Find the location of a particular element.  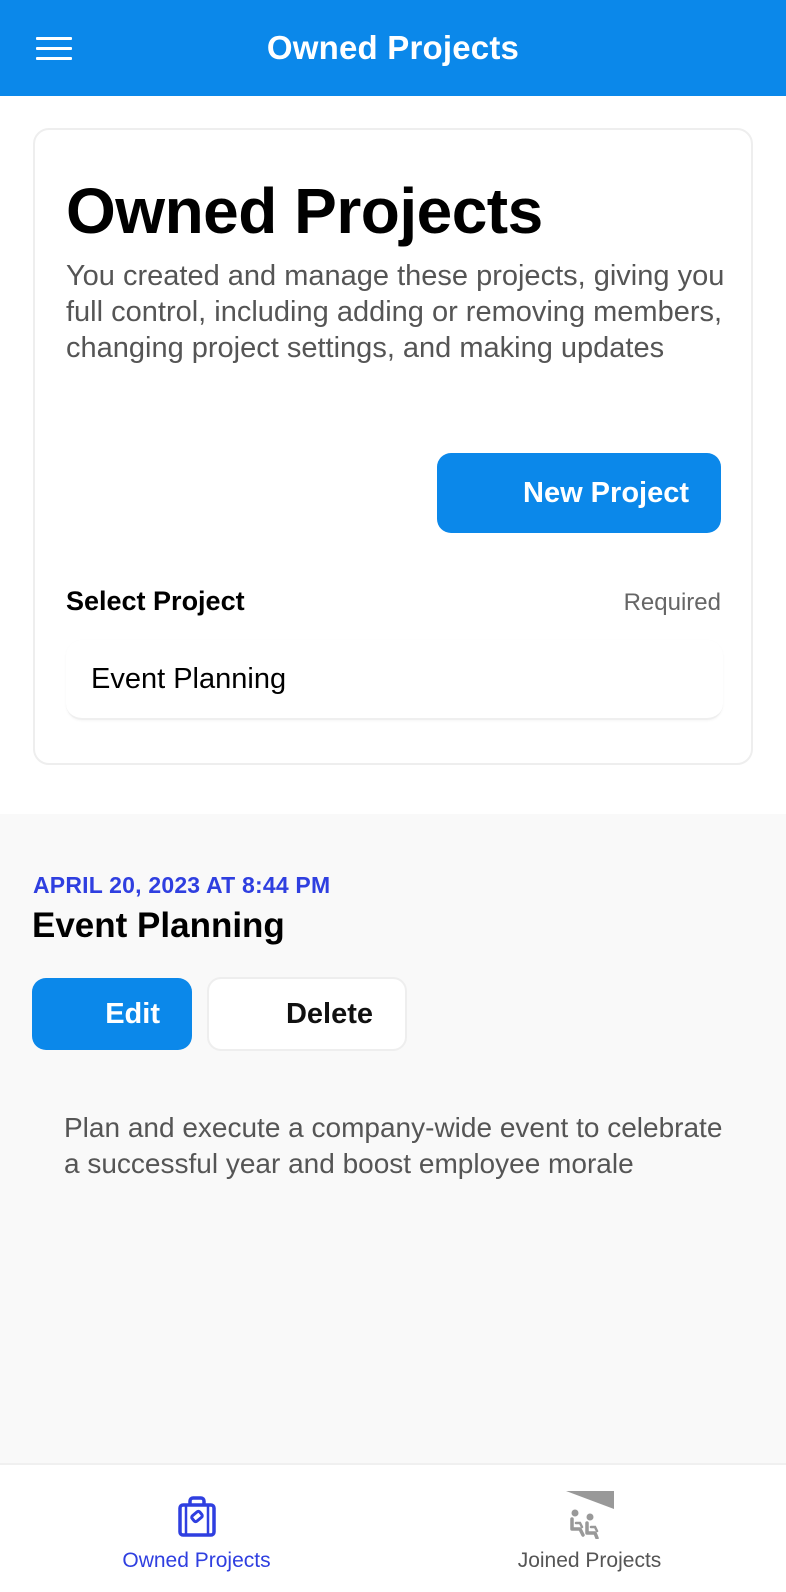

selected-project-value: Event Planning is located at coordinates (189, 678).